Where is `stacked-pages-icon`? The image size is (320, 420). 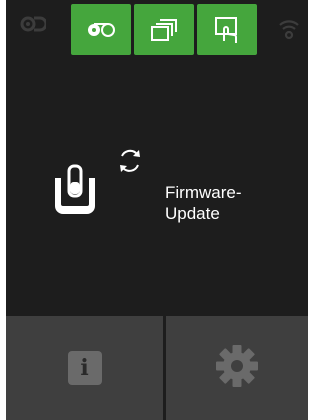 stacked-pages-icon is located at coordinates (164, 30).